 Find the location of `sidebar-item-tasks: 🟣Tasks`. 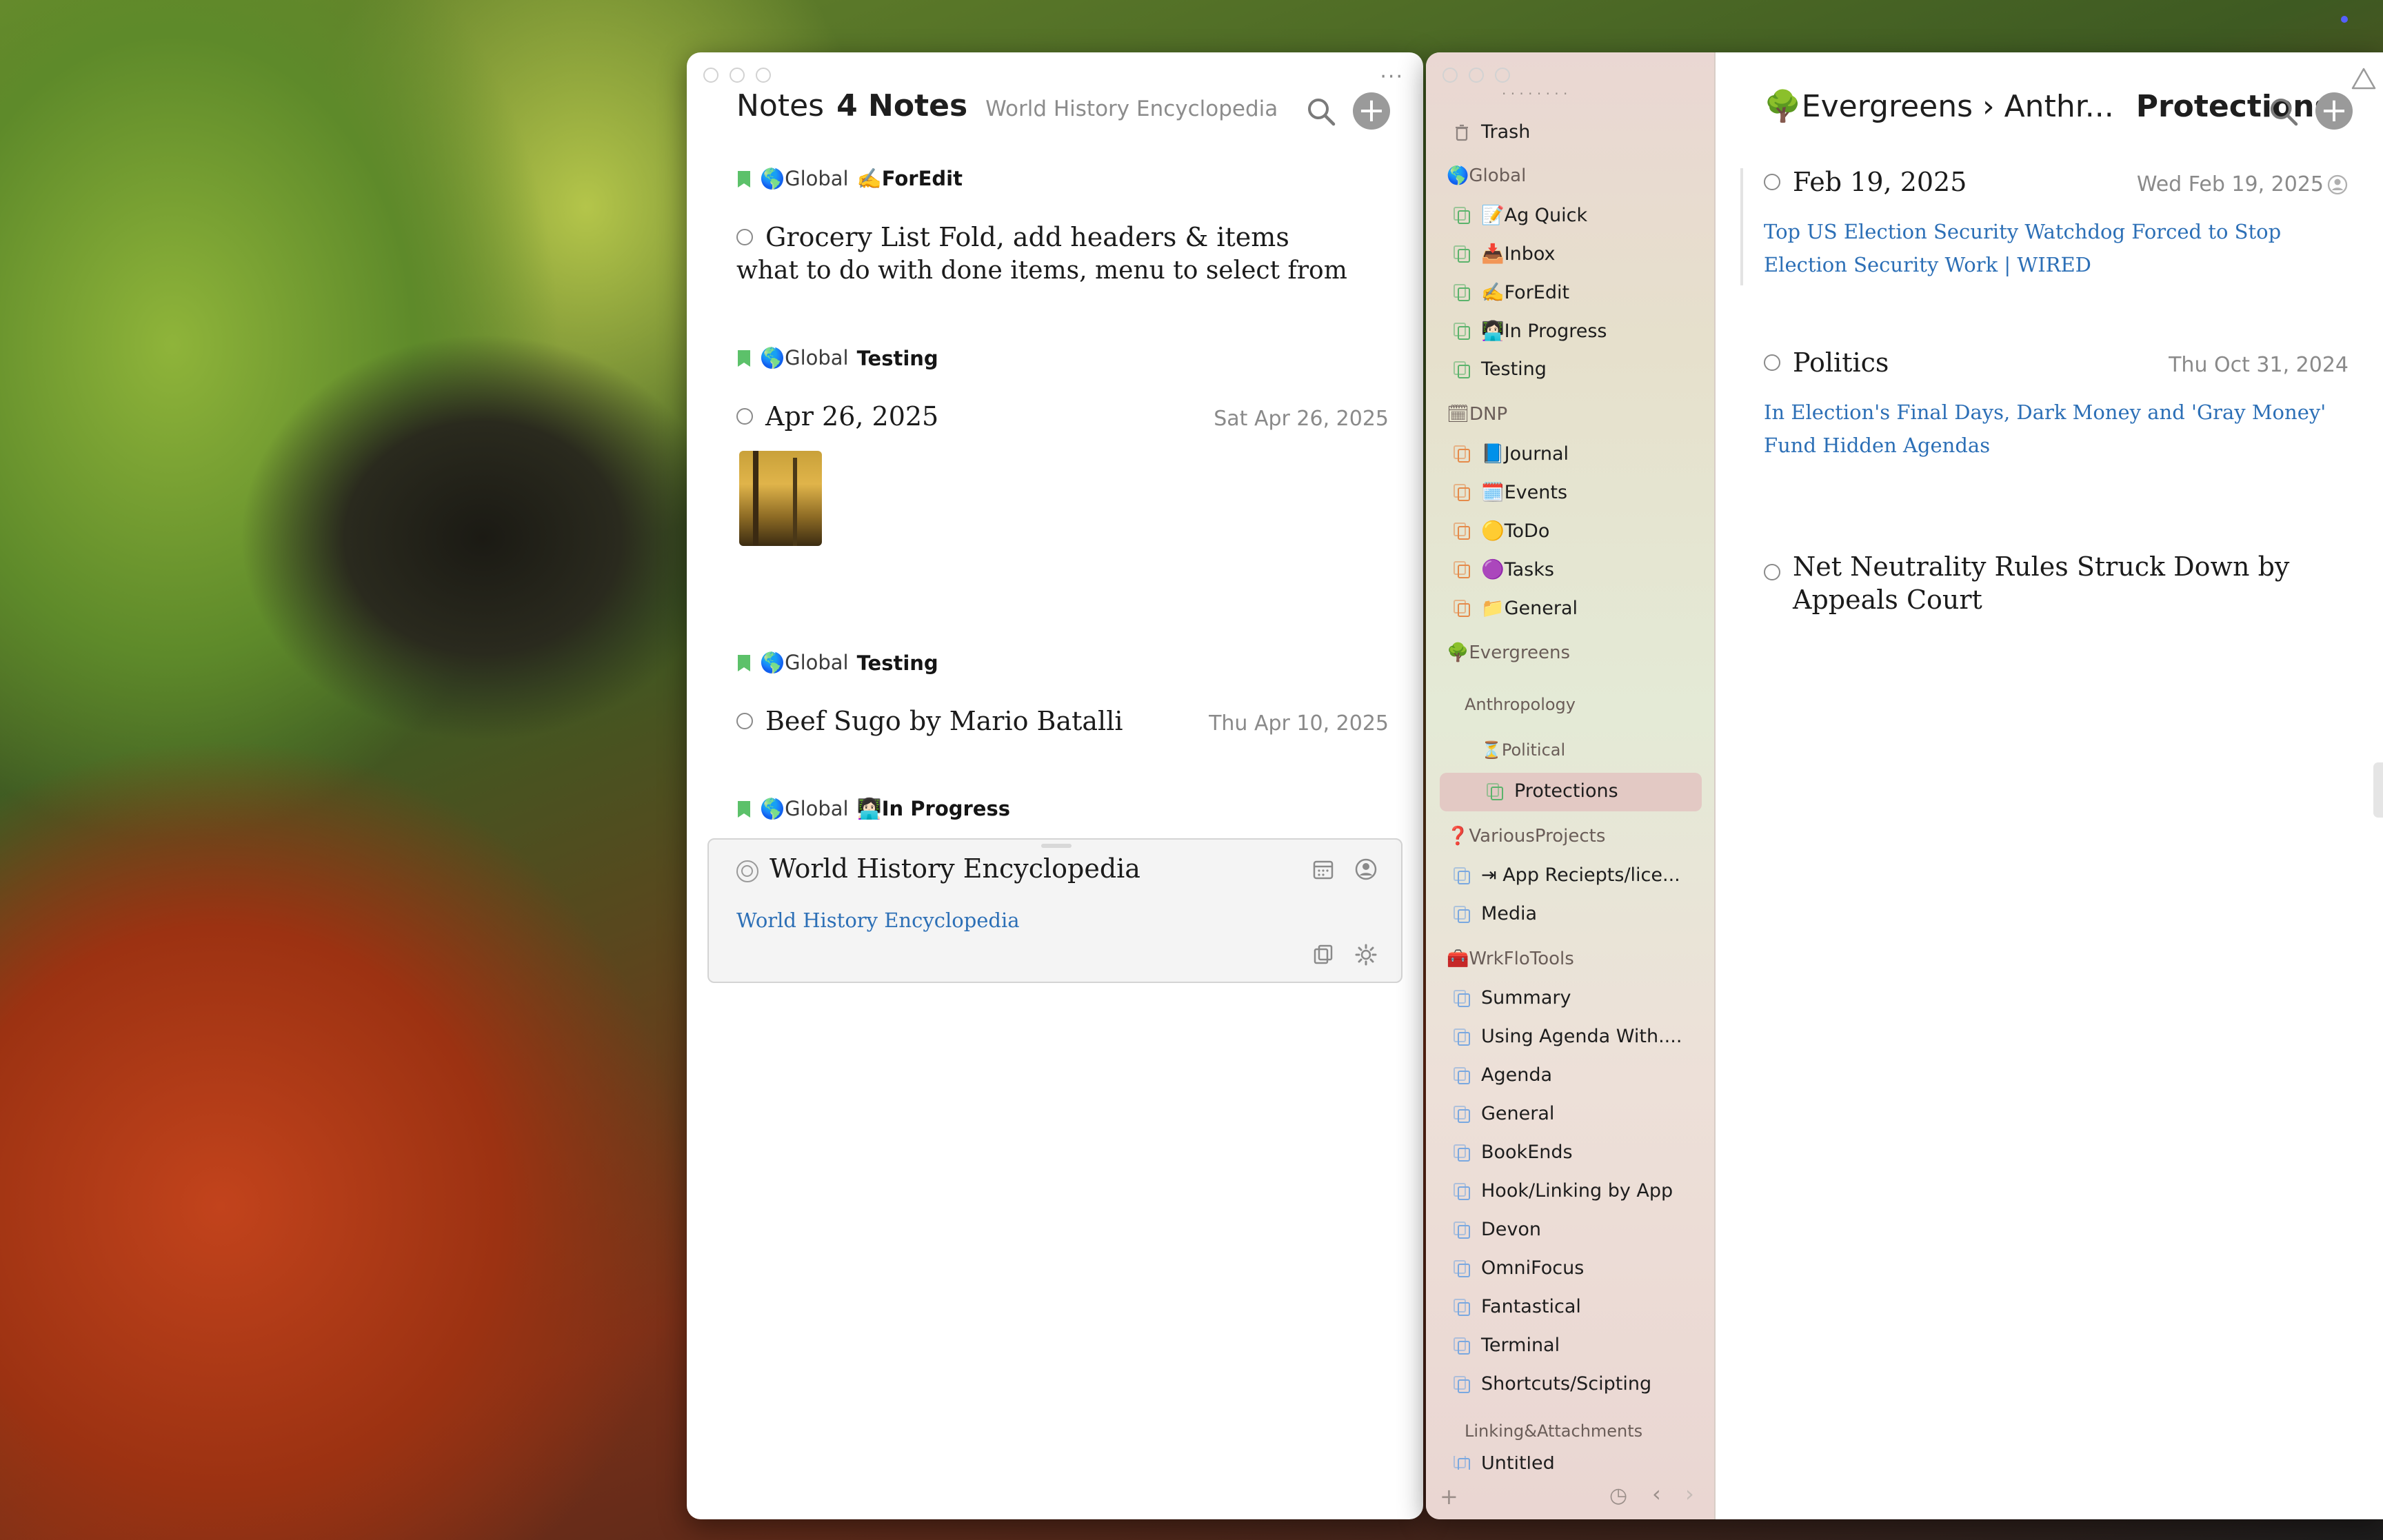

sidebar-item-tasks: 🟣Tasks is located at coordinates (1503, 569).